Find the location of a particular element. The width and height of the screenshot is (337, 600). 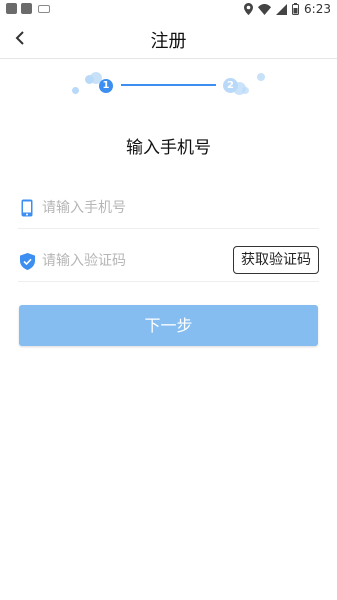

phone-field is located at coordinates (168, 208).